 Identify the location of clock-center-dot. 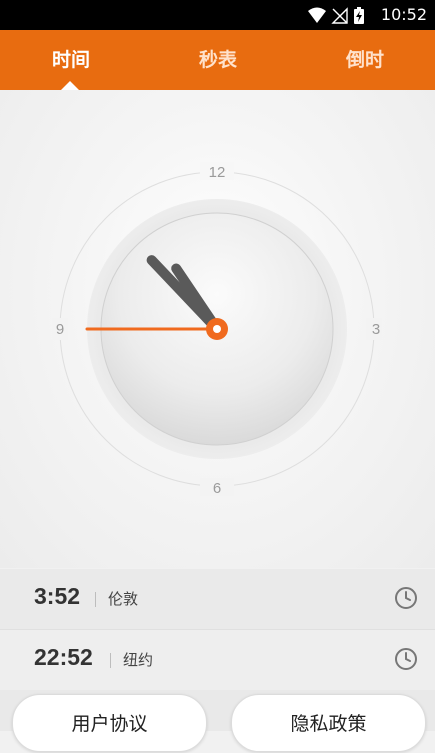
(217, 329).